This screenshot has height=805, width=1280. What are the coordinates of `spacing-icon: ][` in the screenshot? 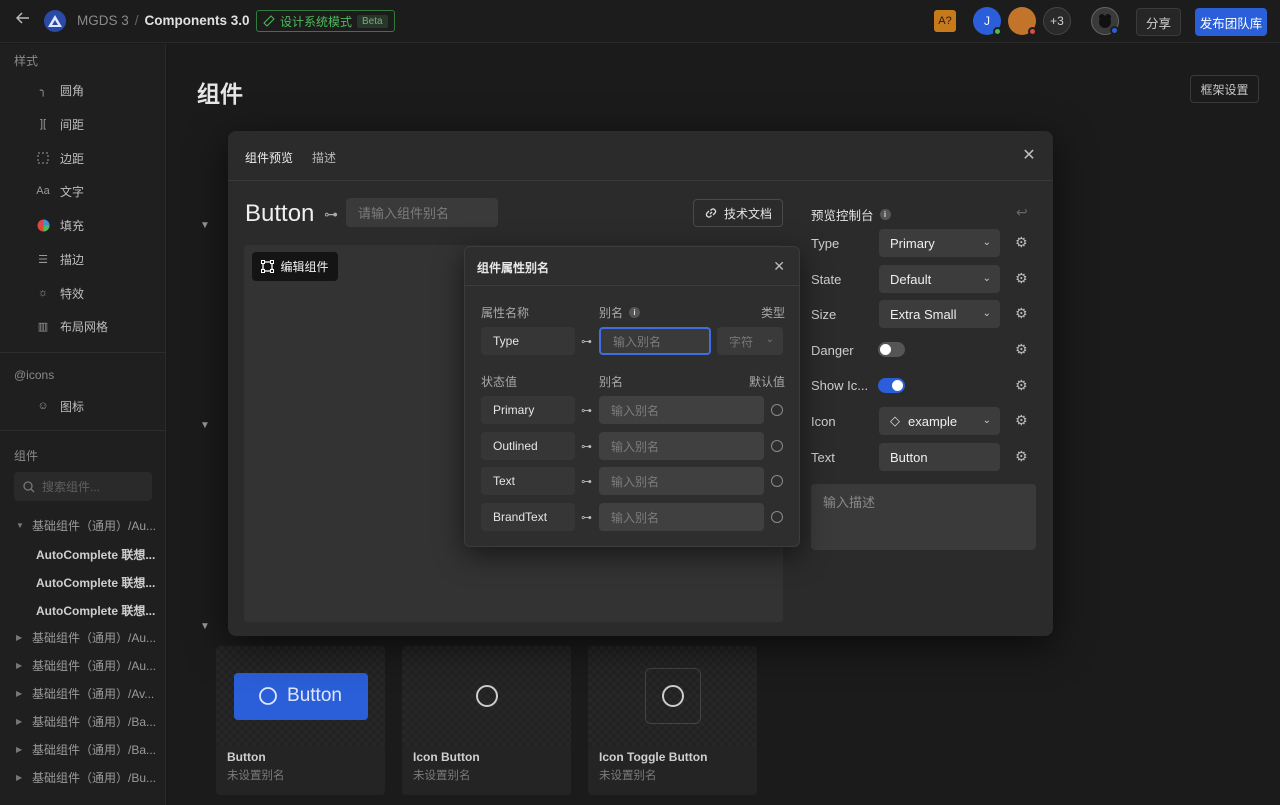 It's located at (43, 124).